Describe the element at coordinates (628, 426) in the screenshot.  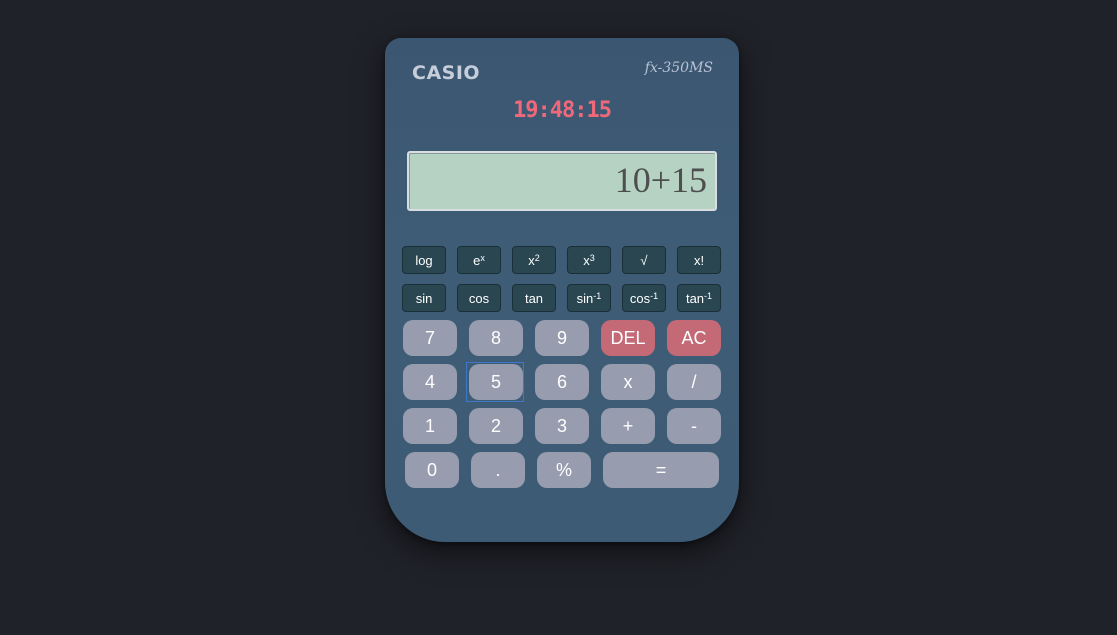
I see `add-button: +` at that location.